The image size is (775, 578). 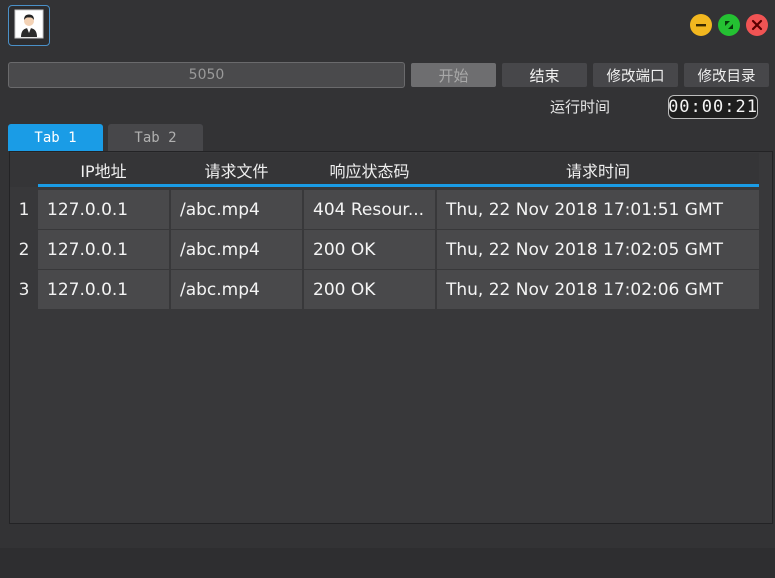 I want to click on row-number: 2, so click(x=24, y=250).